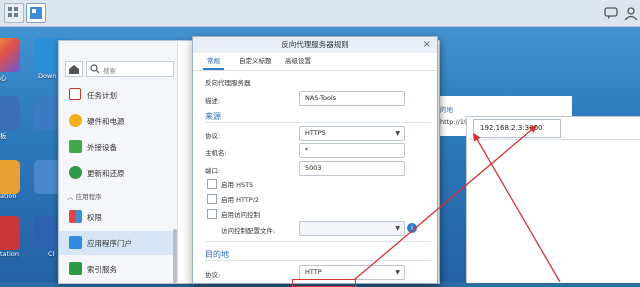 The width and height of the screenshot is (640, 287). I want to click on close-icon: ×, so click(427, 44).